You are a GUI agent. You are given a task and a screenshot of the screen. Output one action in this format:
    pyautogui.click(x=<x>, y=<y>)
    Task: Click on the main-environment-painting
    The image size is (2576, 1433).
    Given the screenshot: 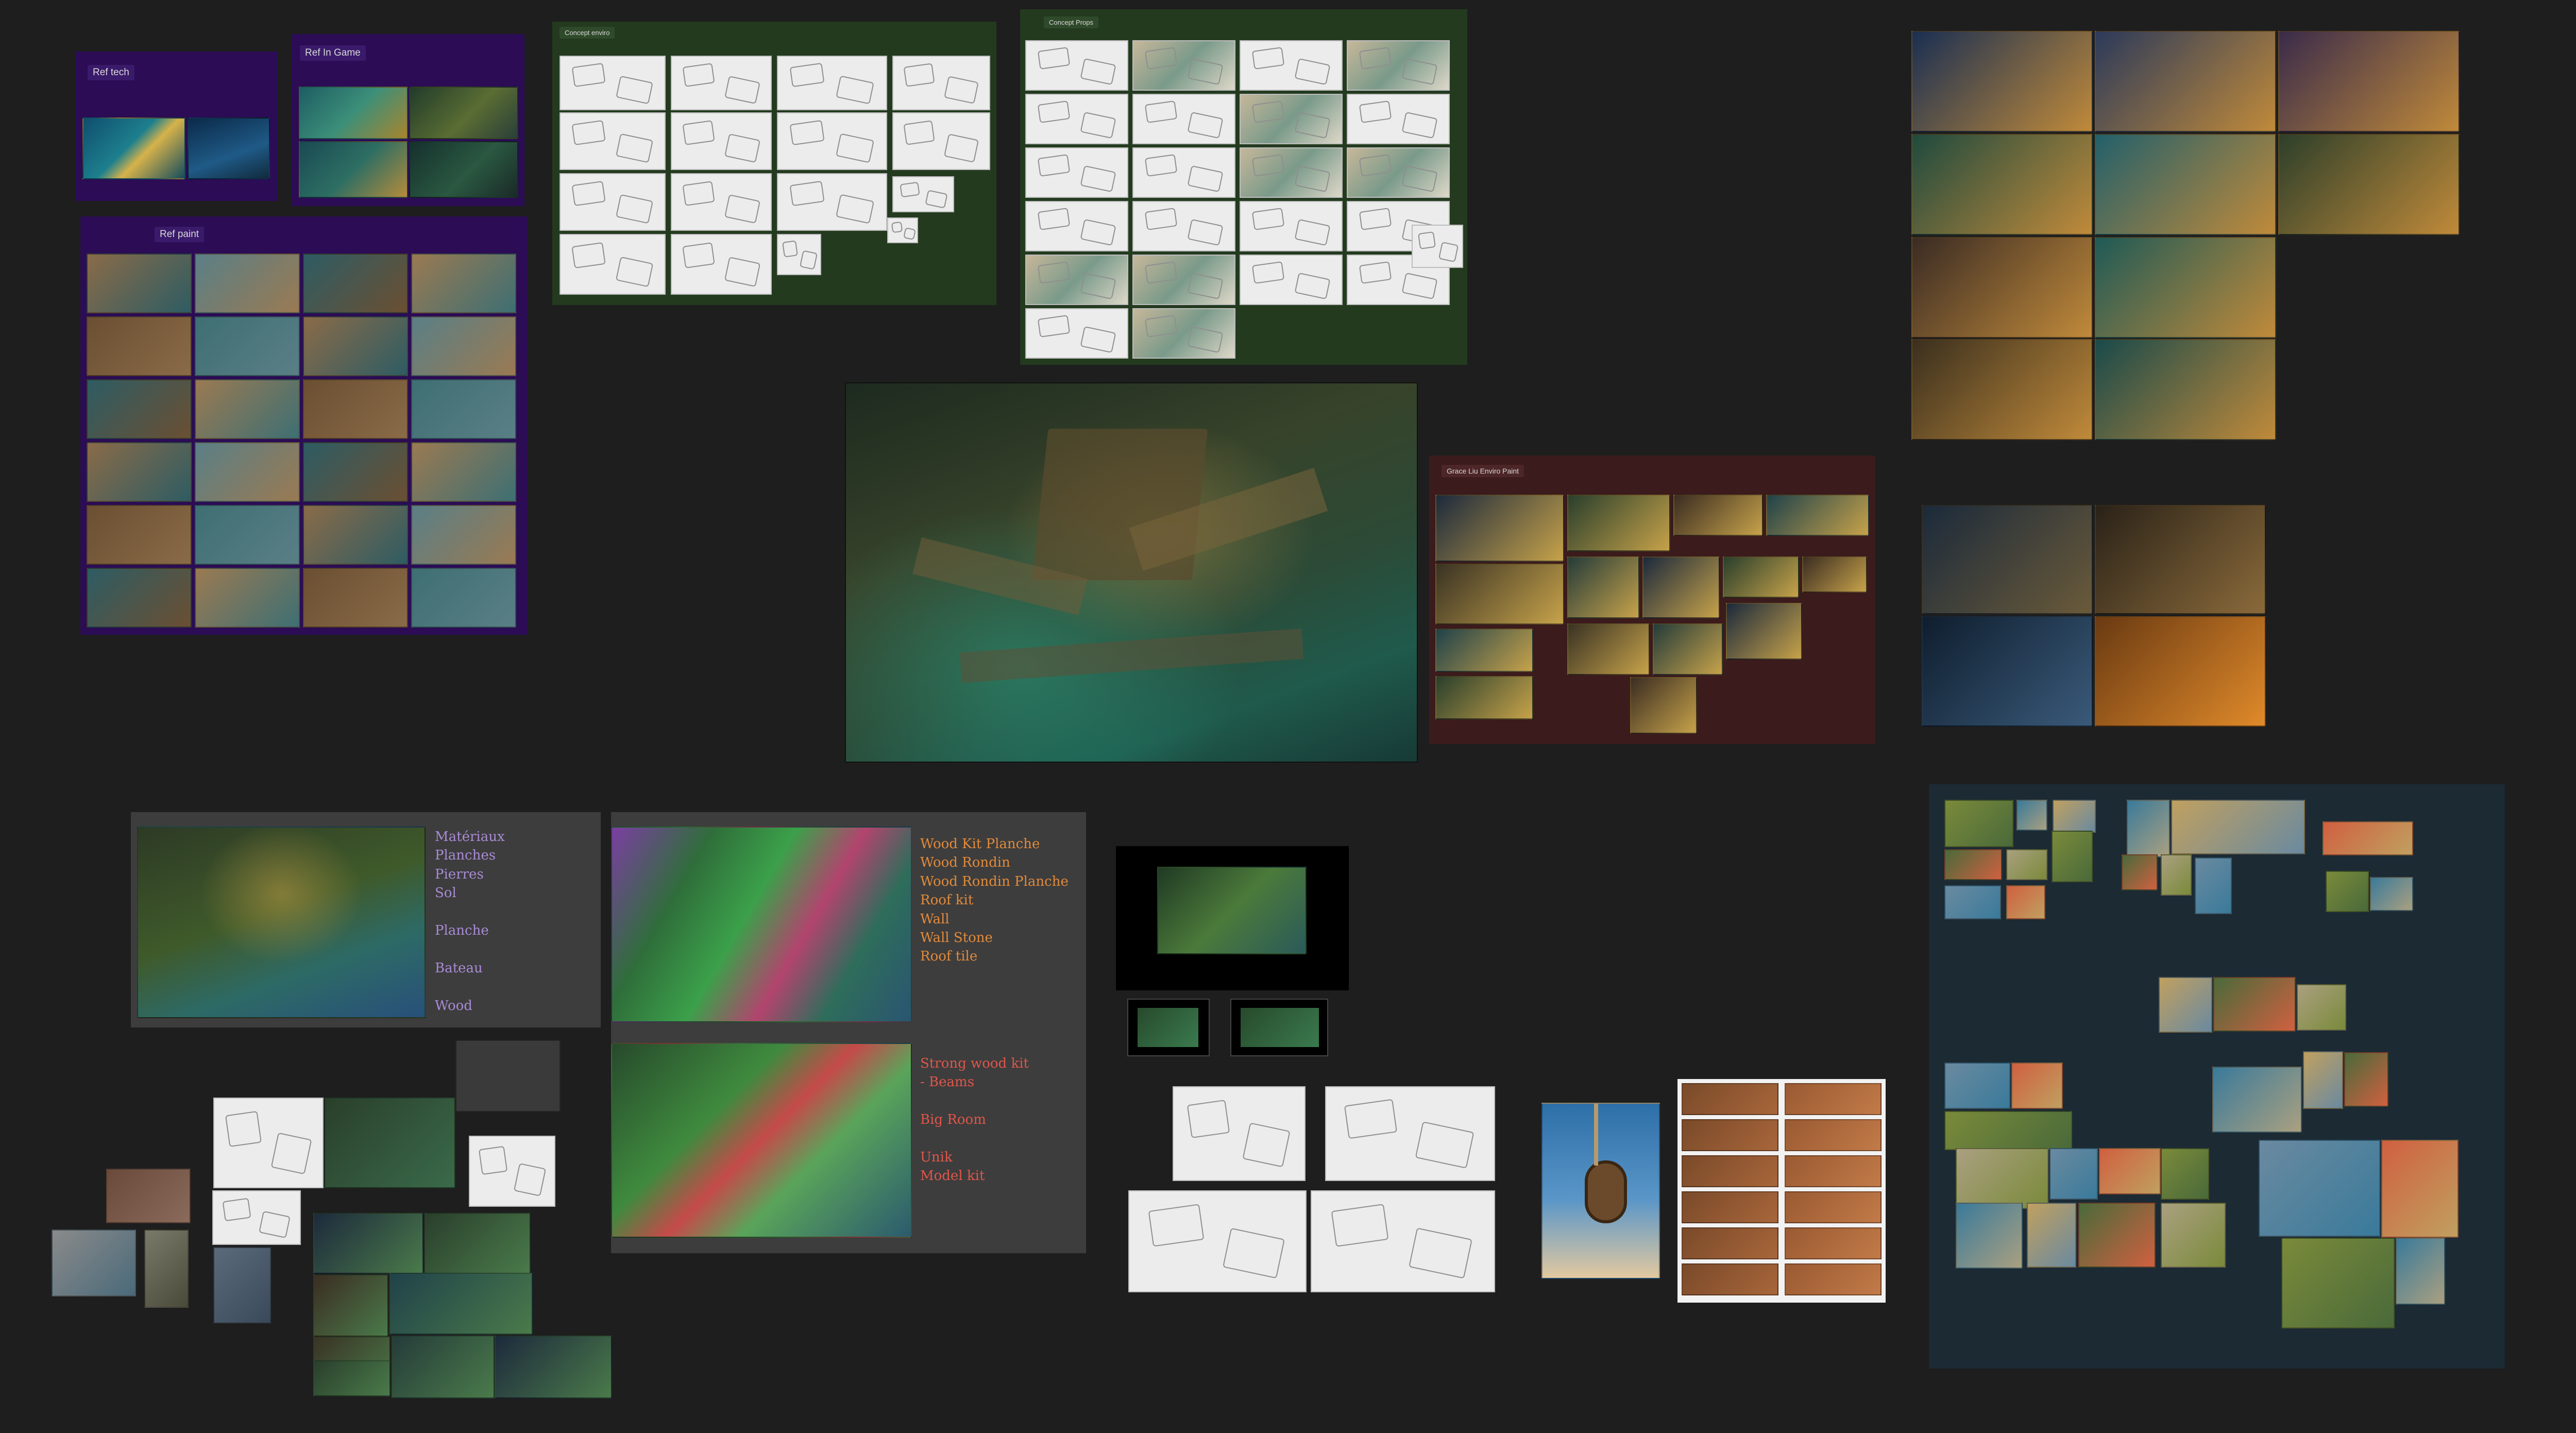 What is the action you would take?
    pyautogui.click(x=1131, y=572)
    